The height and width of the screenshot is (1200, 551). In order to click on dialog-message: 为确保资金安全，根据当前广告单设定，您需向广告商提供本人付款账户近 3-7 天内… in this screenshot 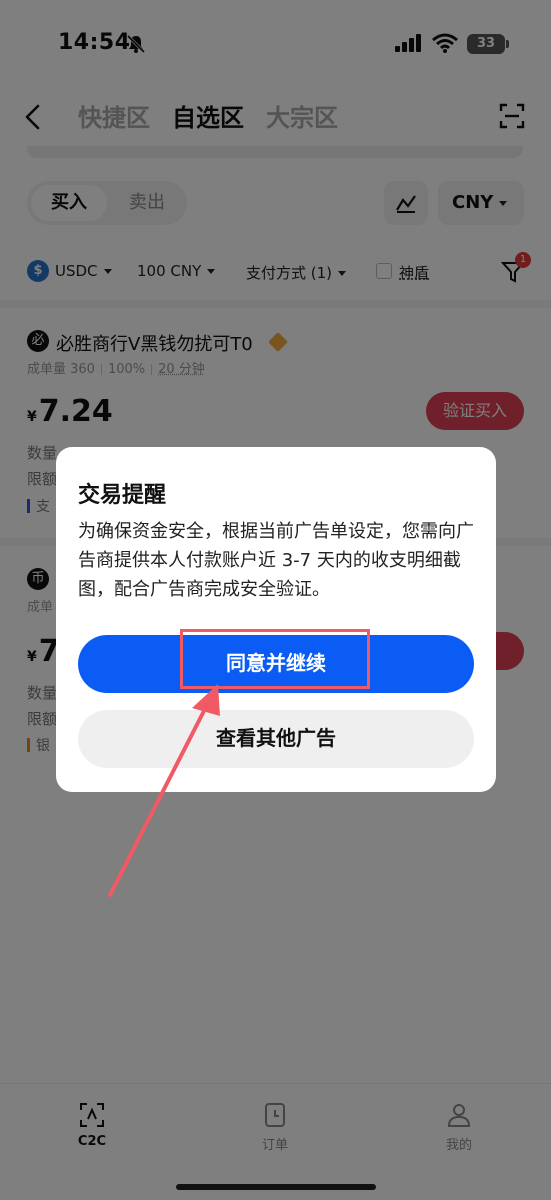, I will do `click(276, 560)`.